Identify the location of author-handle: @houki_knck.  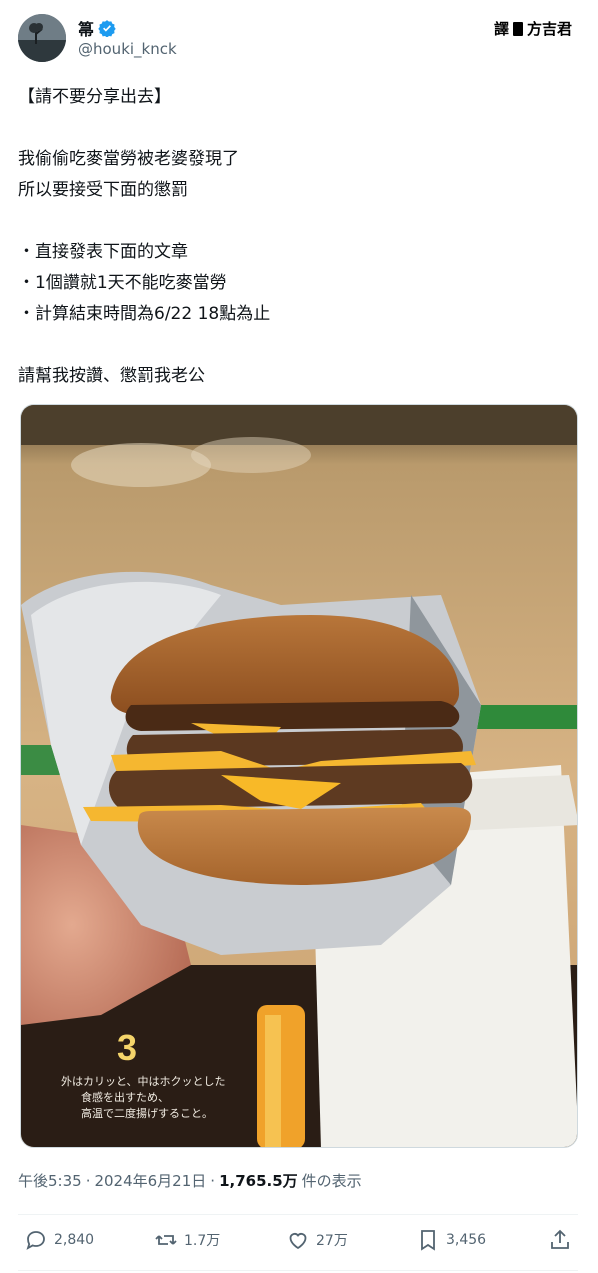
(127, 49).